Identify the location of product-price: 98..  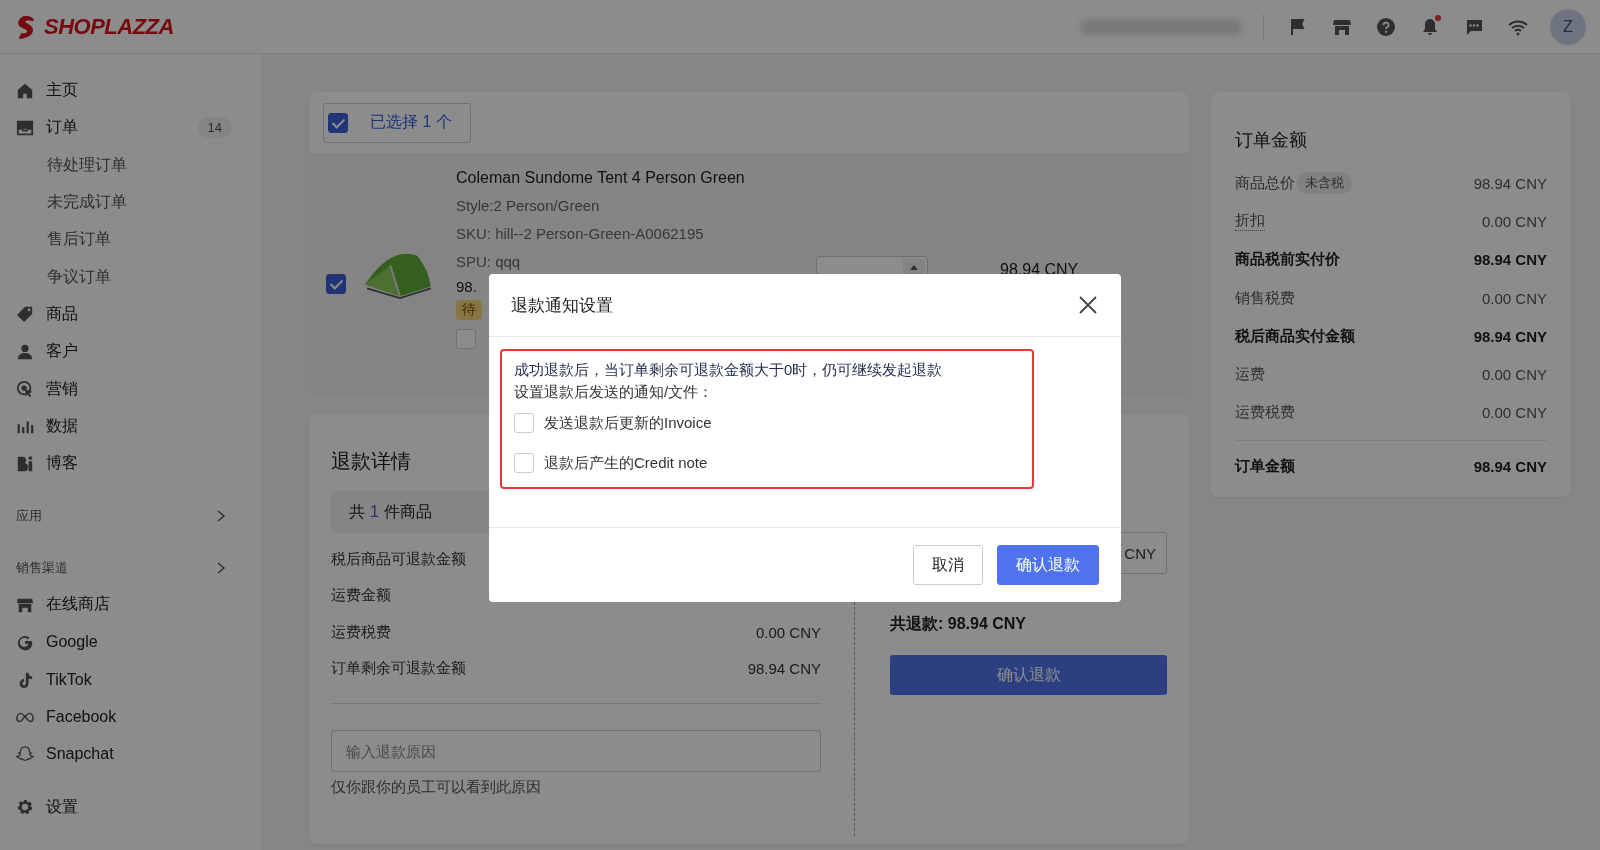
(467, 283).